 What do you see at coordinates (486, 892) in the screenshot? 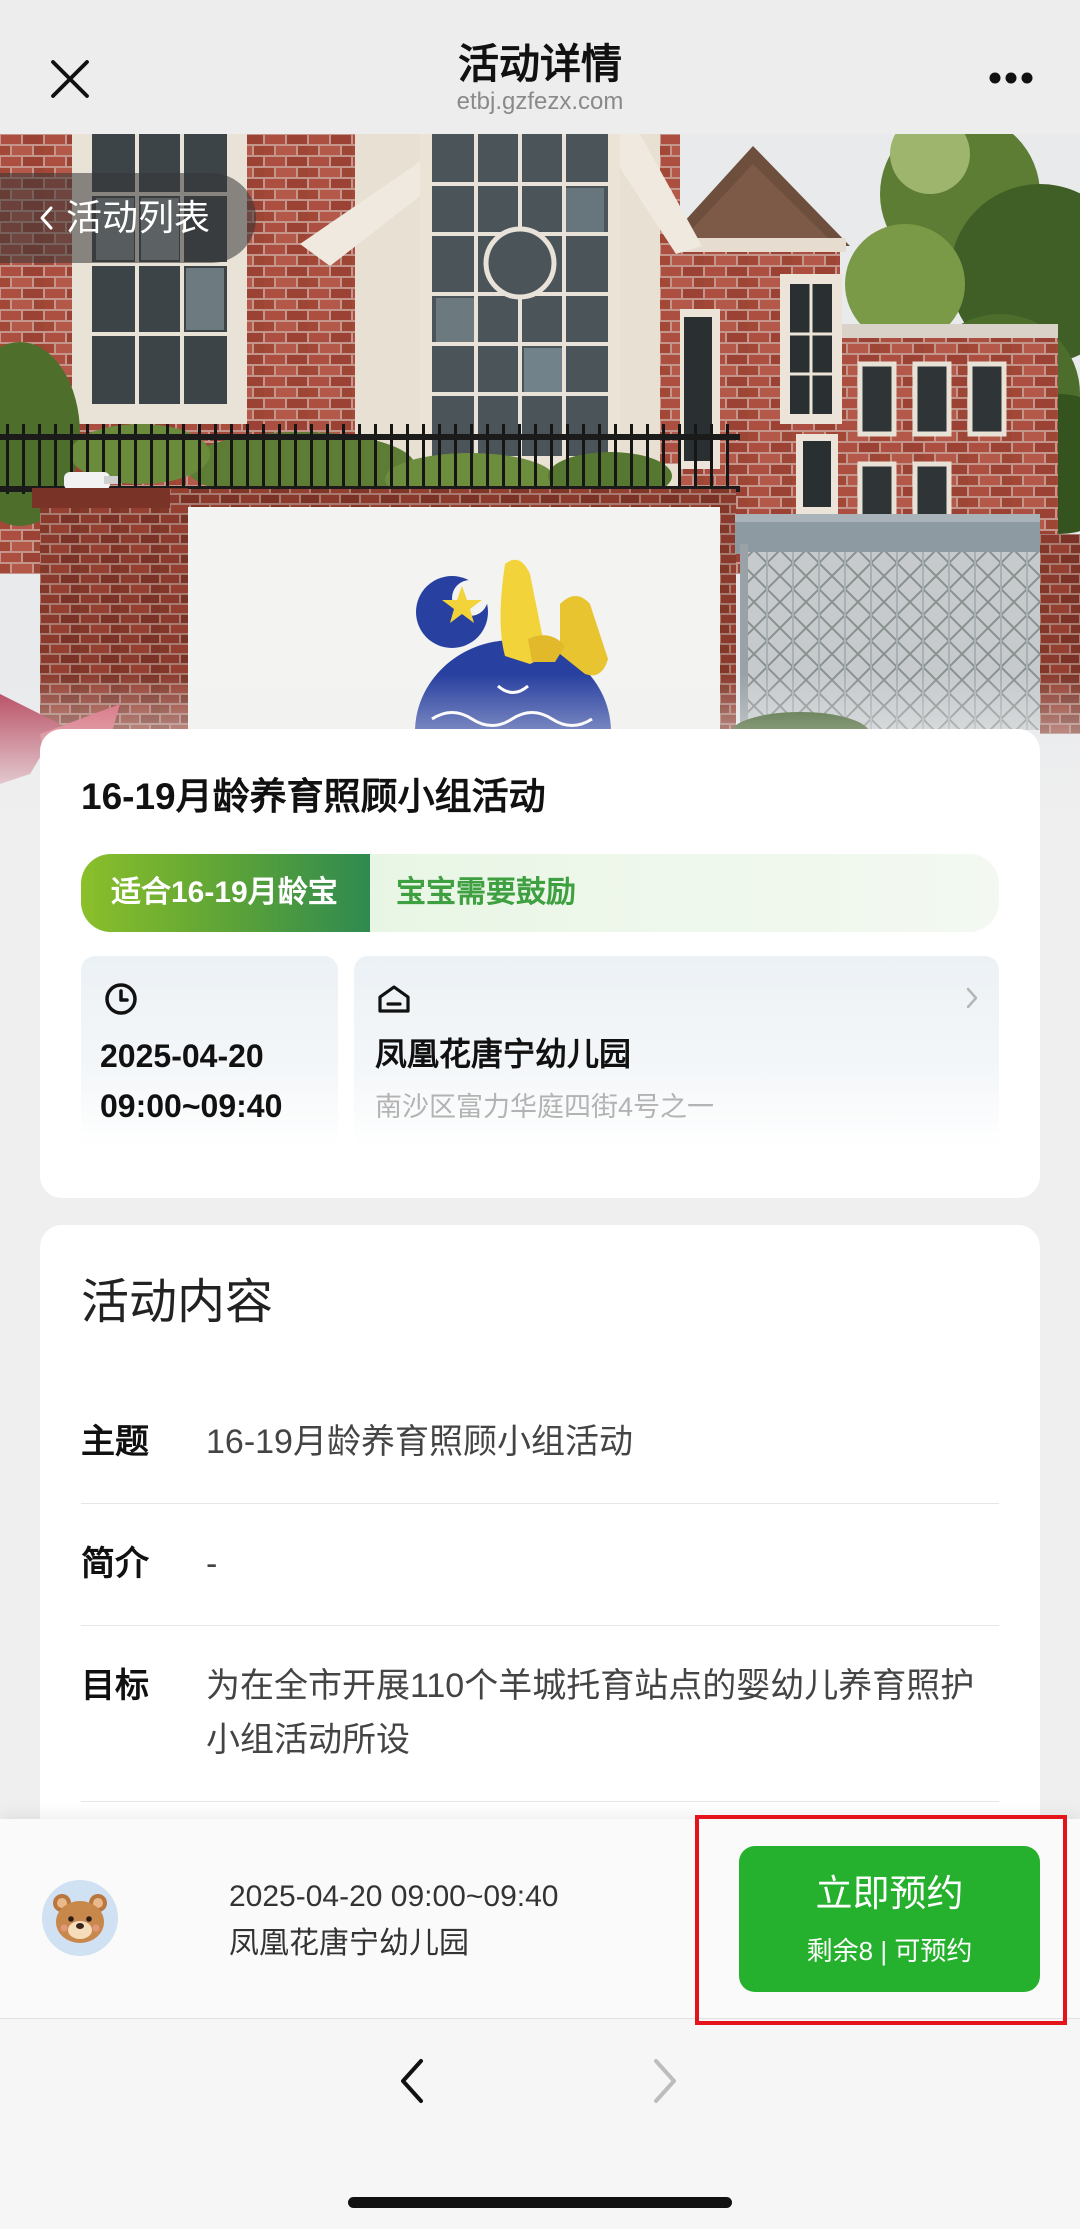
I see `note-tag: 宝宝需要鼓励` at bounding box center [486, 892].